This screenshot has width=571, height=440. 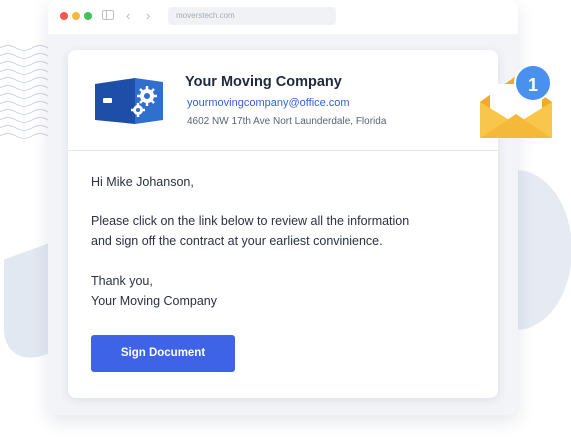 I want to click on company-email-link: yourmovingcompany@office.com, so click(x=268, y=103).